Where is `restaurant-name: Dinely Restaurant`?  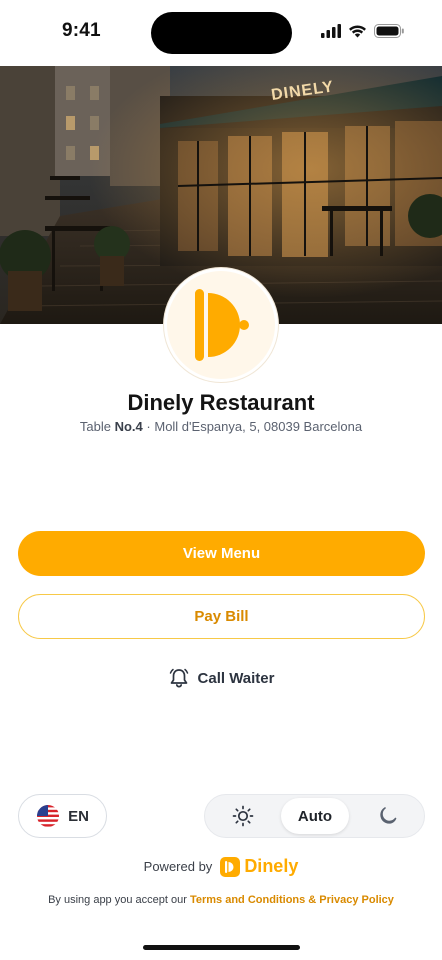
restaurant-name: Dinely Restaurant is located at coordinates (221, 402).